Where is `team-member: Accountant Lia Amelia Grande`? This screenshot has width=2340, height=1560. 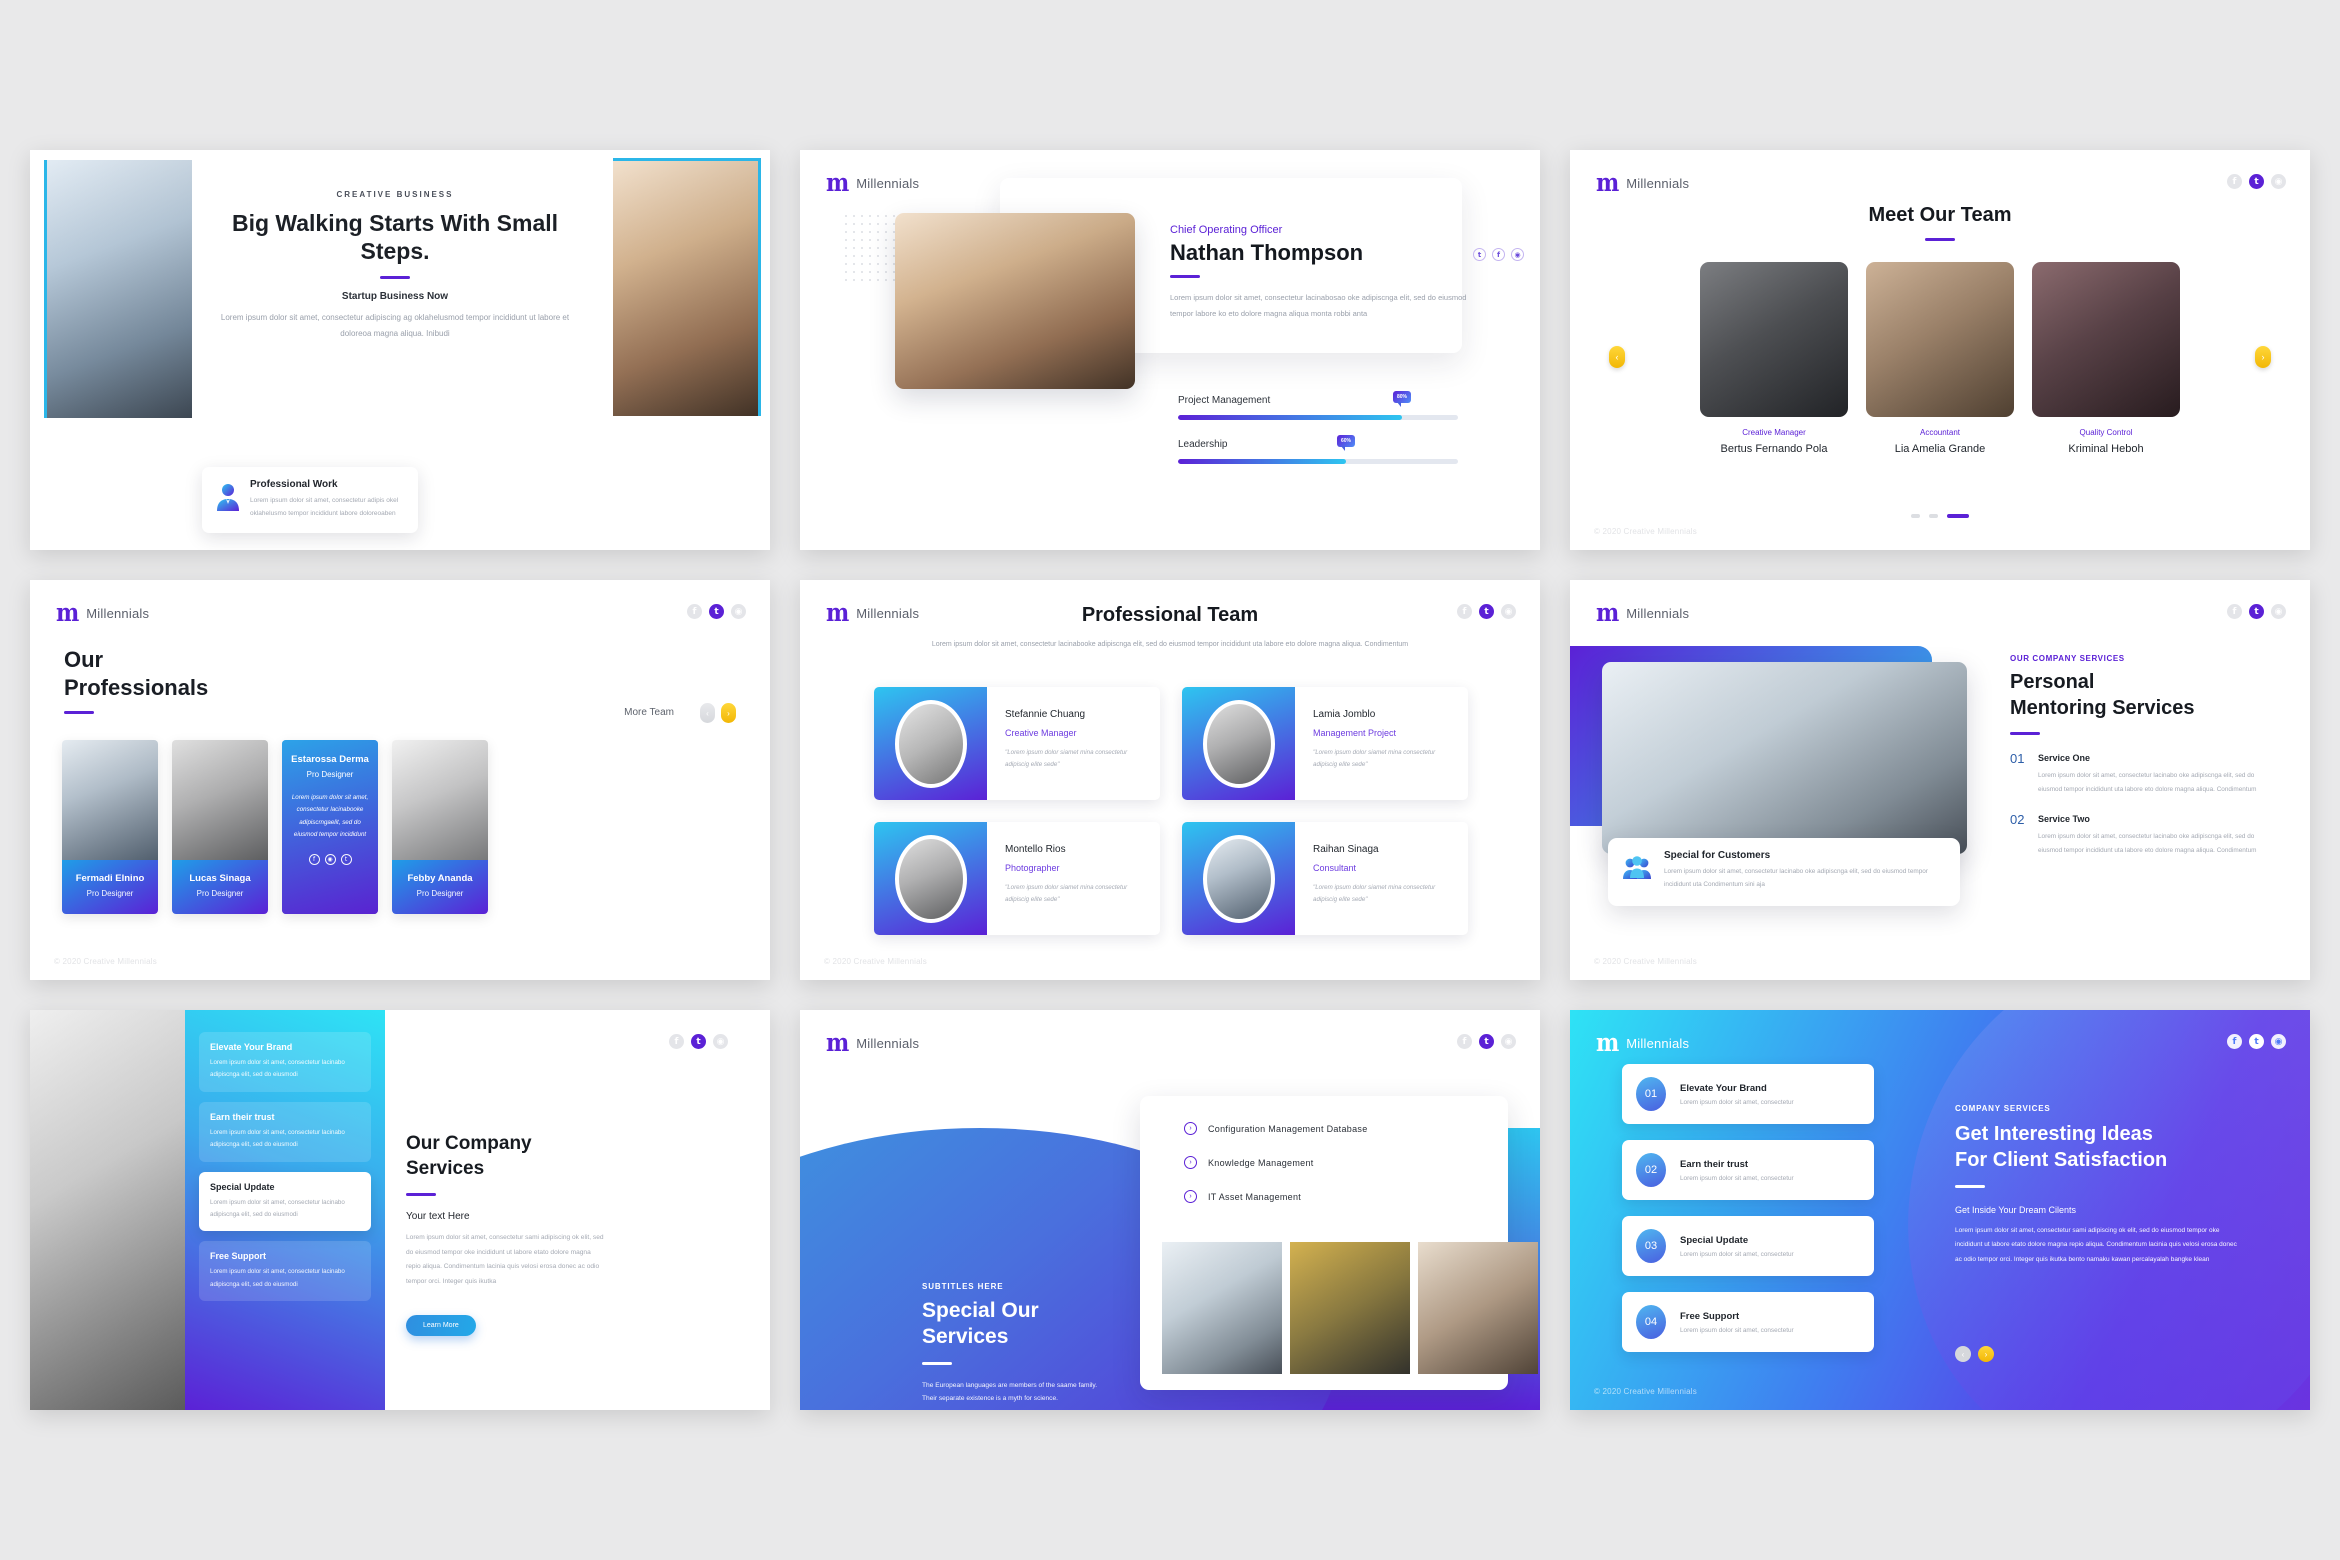
team-member: Accountant Lia Amelia Grande is located at coordinates (1940, 358).